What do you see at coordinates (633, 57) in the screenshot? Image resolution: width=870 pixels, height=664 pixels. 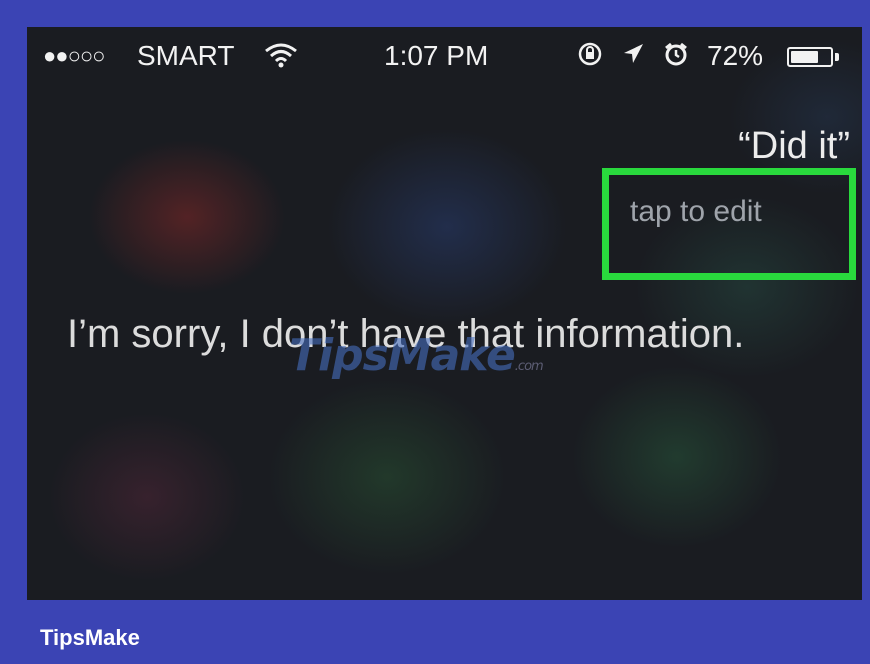 I see `location-arrow-icon` at bounding box center [633, 57].